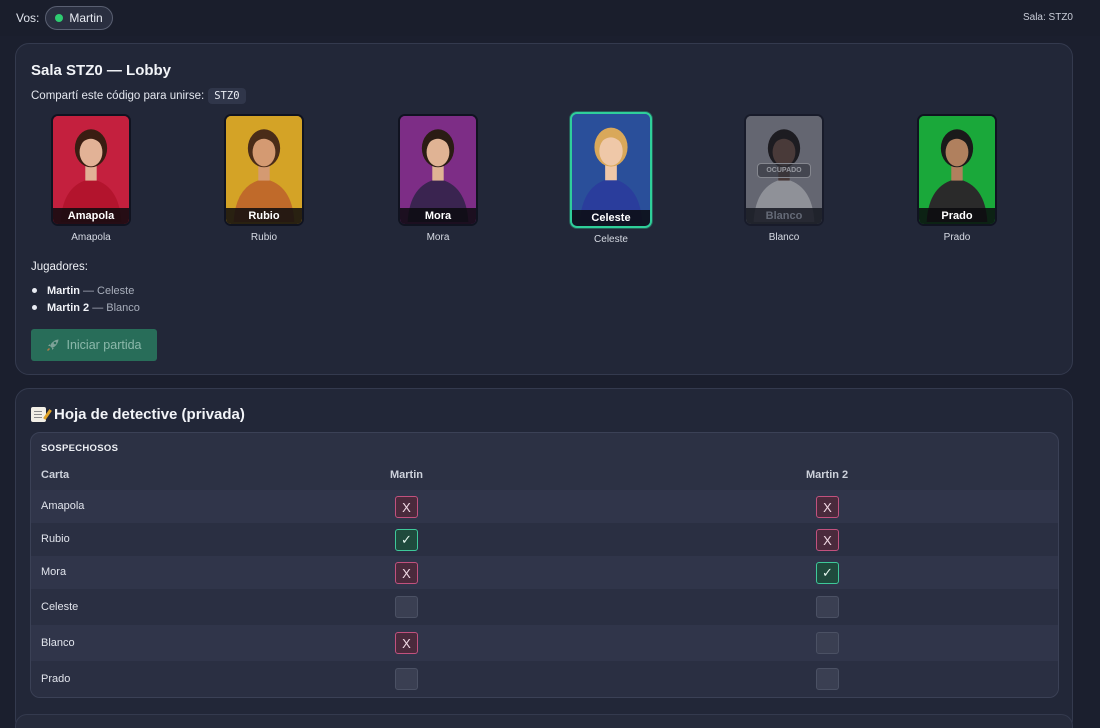 The width and height of the screenshot is (1100, 728). I want to click on suspect-name: Amapola, so click(63, 506).